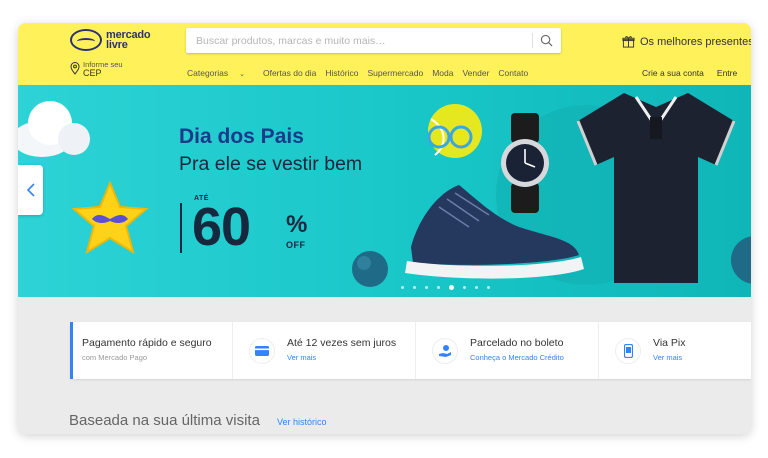 Image resolution: width=768 pixels, height=458 pixels. Describe the element at coordinates (454, 131) in the screenshot. I see `tennis-ball-glasses-illustration` at that location.